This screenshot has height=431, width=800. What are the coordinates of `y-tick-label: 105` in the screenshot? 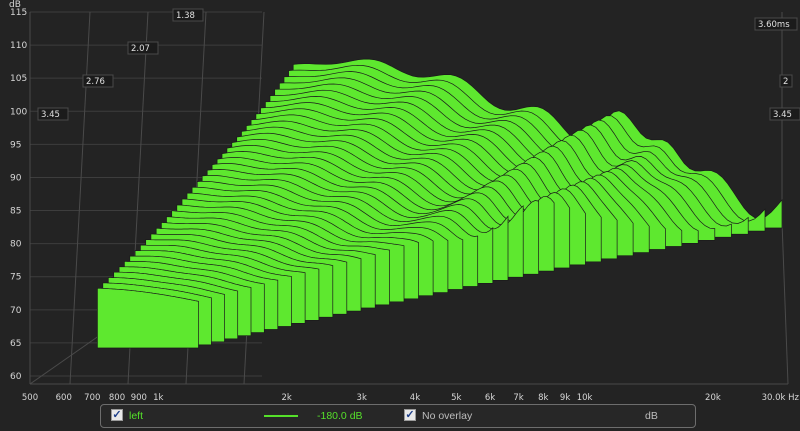 It's located at (18, 79).